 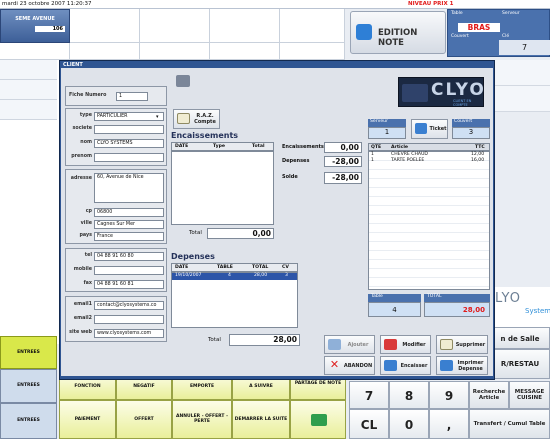 I want to click on list-item: 1 TARTE POELEE 16,00, so click(x=429, y=161).